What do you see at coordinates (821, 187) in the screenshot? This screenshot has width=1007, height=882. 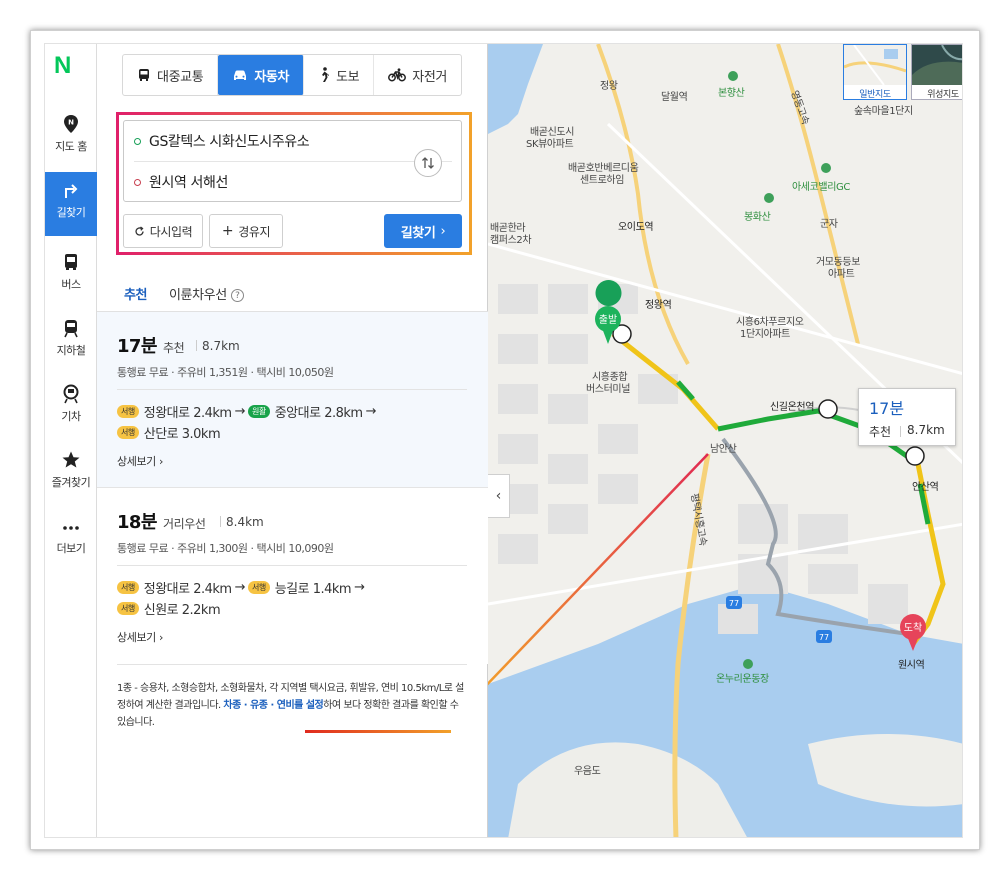 I see `map-label: 아세코밸리GC` at bounding box center [821, 187].